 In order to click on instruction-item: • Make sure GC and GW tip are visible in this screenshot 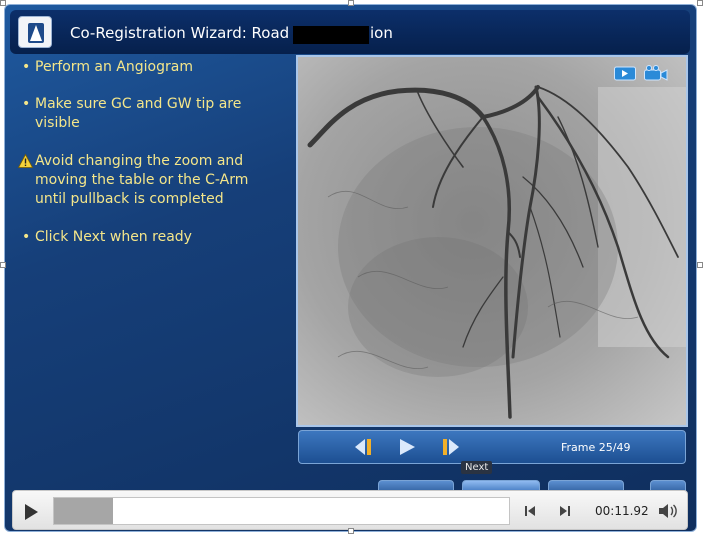, I will do `click(153, 114)`.